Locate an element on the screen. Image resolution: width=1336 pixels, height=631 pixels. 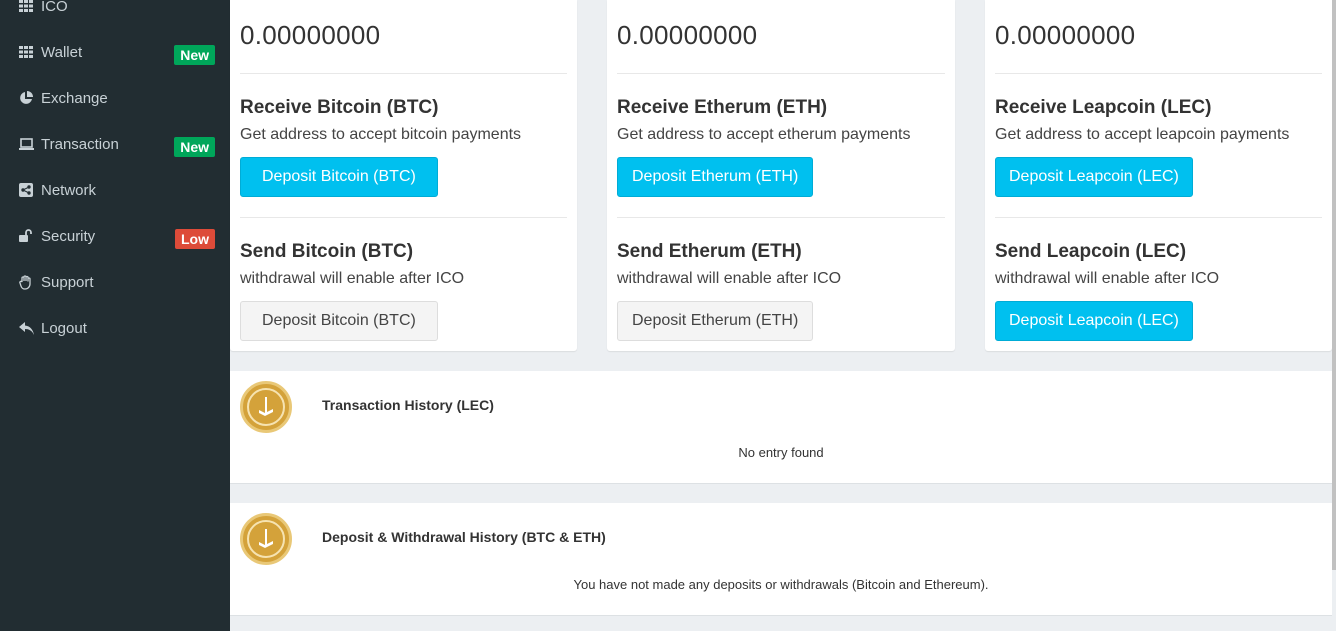
deposit-btc-button: Deposit Bitcoin (BTC) is located at coordinates (339, 177).